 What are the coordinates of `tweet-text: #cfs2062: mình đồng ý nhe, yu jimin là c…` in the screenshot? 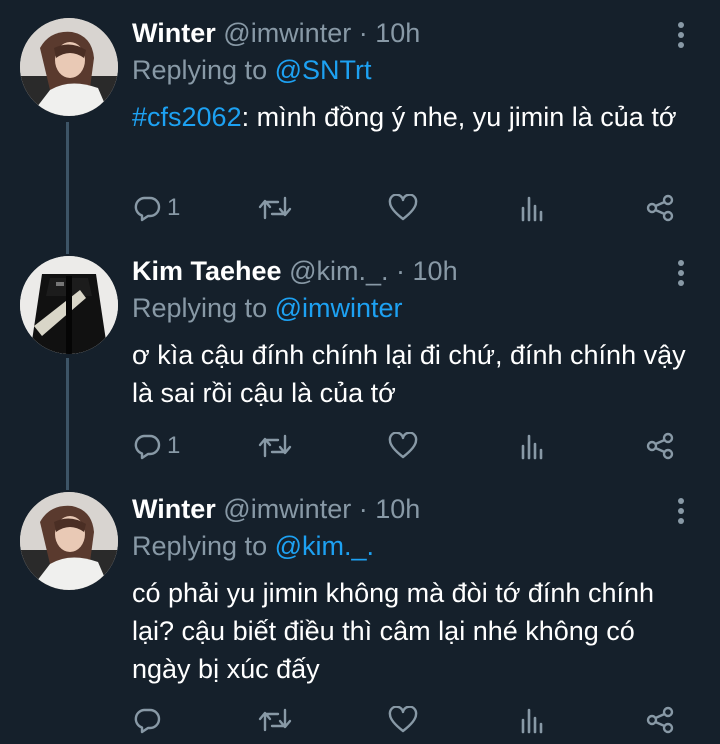 It's located at (412, 117).